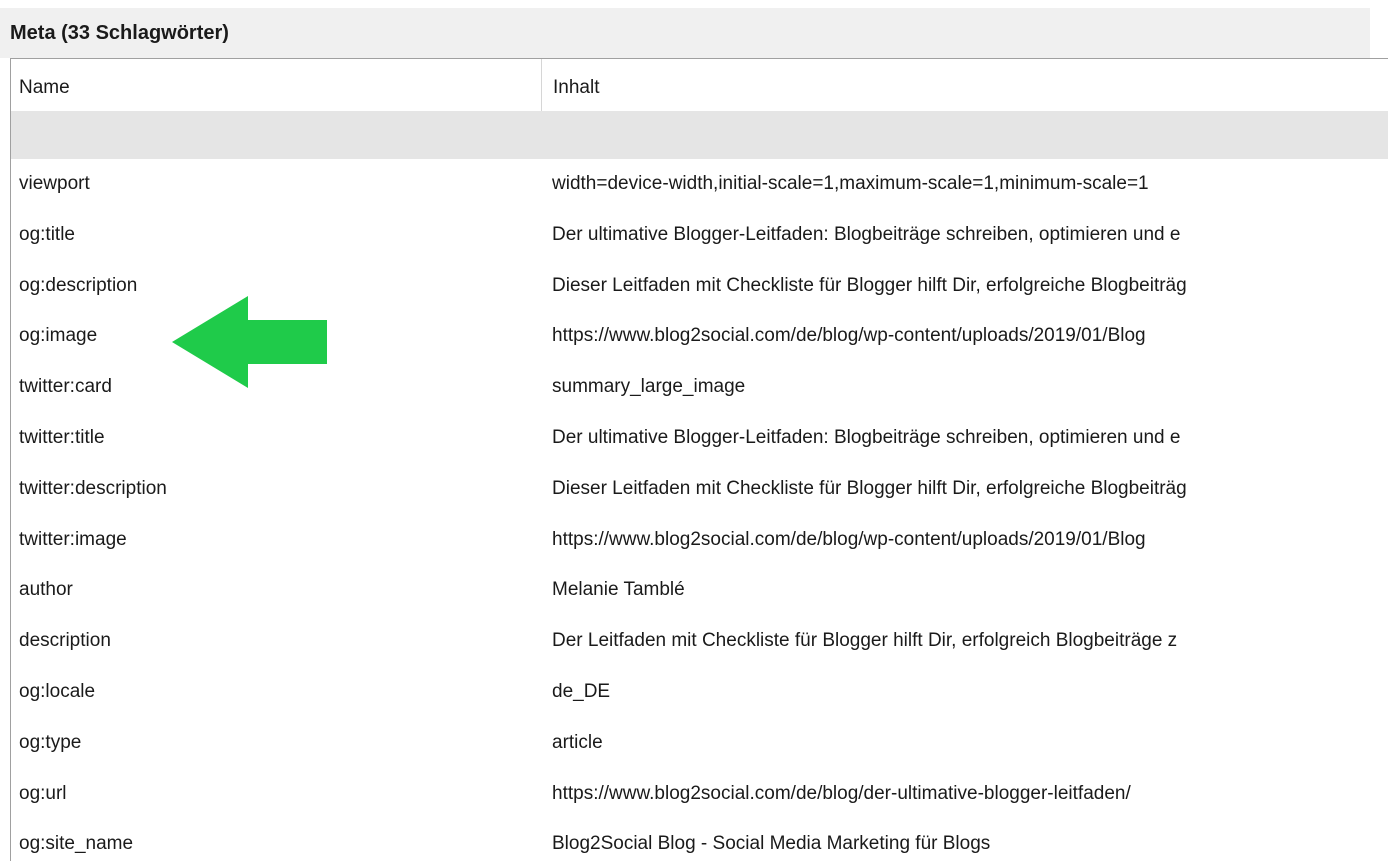 Image resolution: width=1388 pixels, height=861 pixels. What do you see at coordinates (276, 692) in the screenshot?
I see `meta-name-cell: og:locale` at bounding box center [276, 692].